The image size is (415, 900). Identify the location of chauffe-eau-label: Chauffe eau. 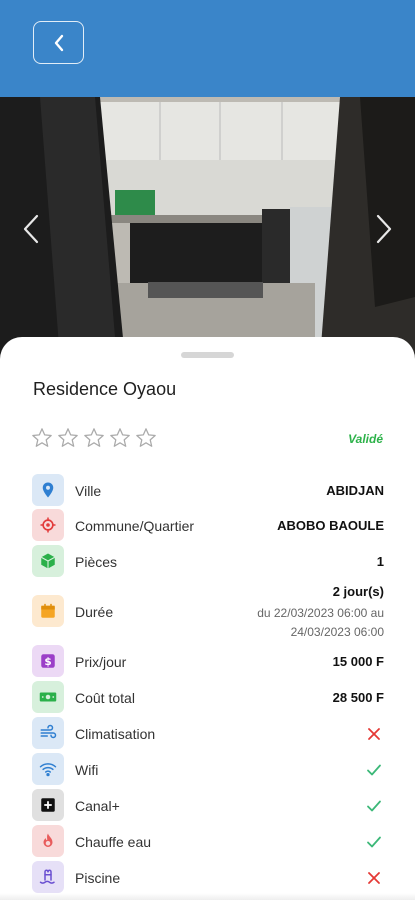
(113, 842).